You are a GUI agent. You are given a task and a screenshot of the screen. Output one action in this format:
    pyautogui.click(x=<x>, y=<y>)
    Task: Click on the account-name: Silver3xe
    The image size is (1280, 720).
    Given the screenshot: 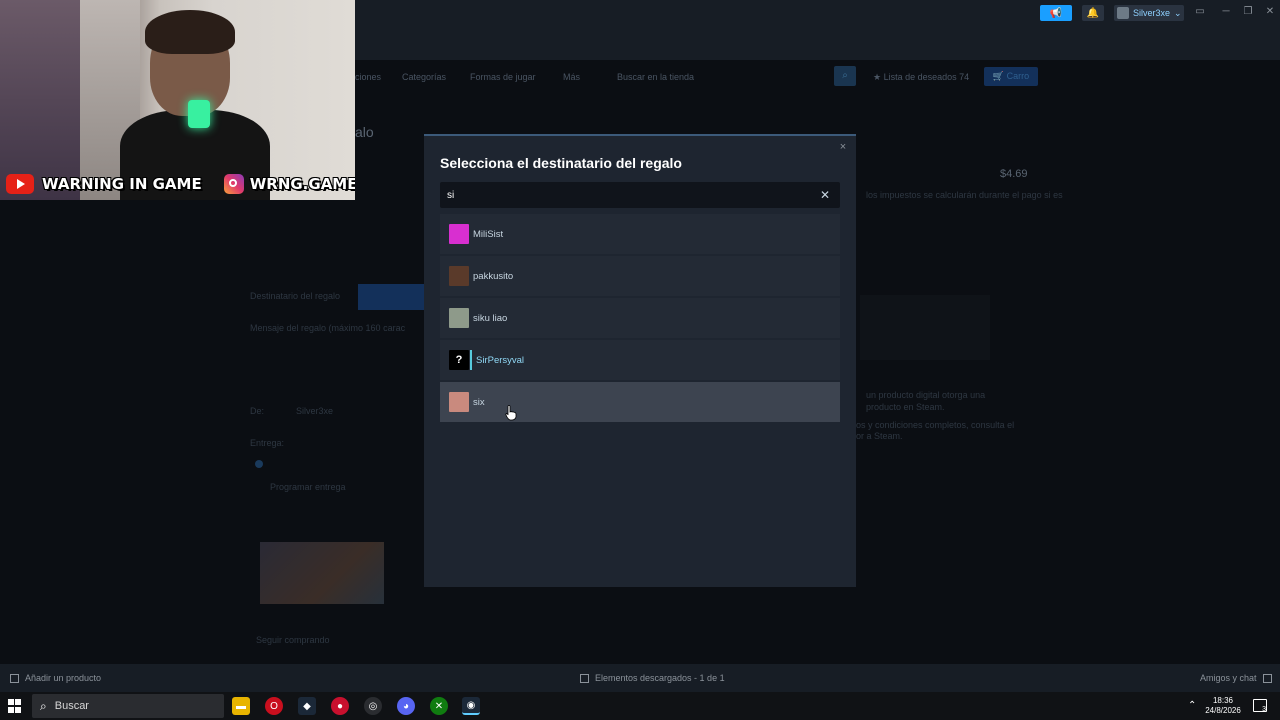 What is the action you would take?
    pyautogui.click(x=1152, y=13)
    